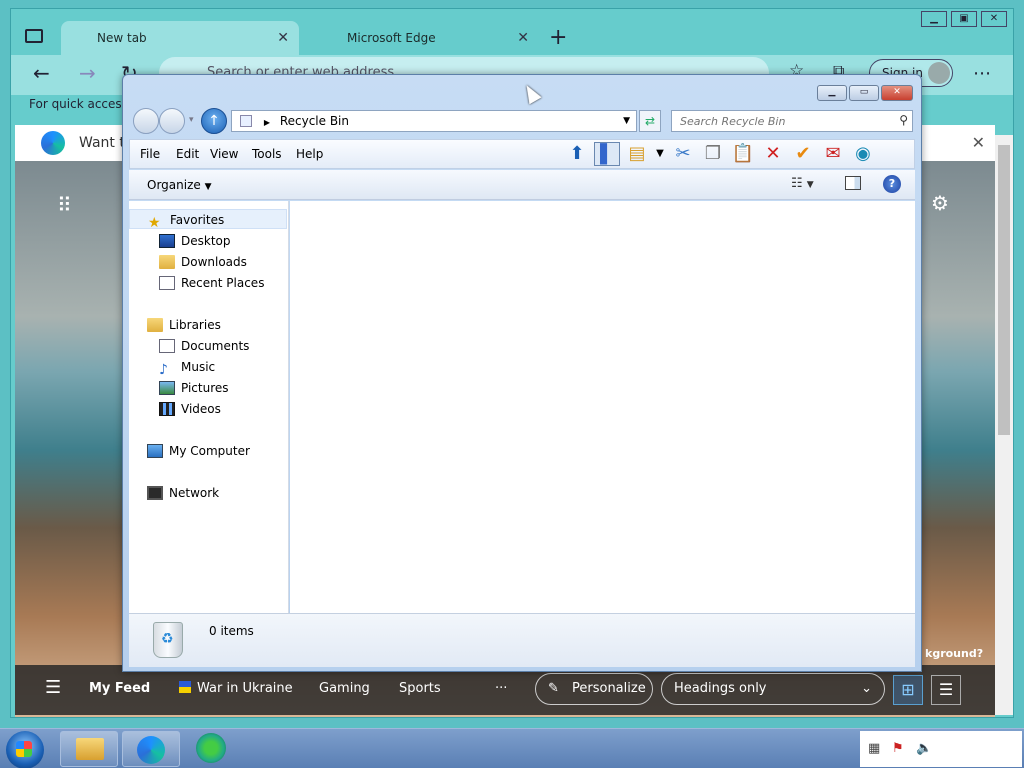 This screenshot has width=1024, height=768. I want to click on folder-icon, so click(90, 749).